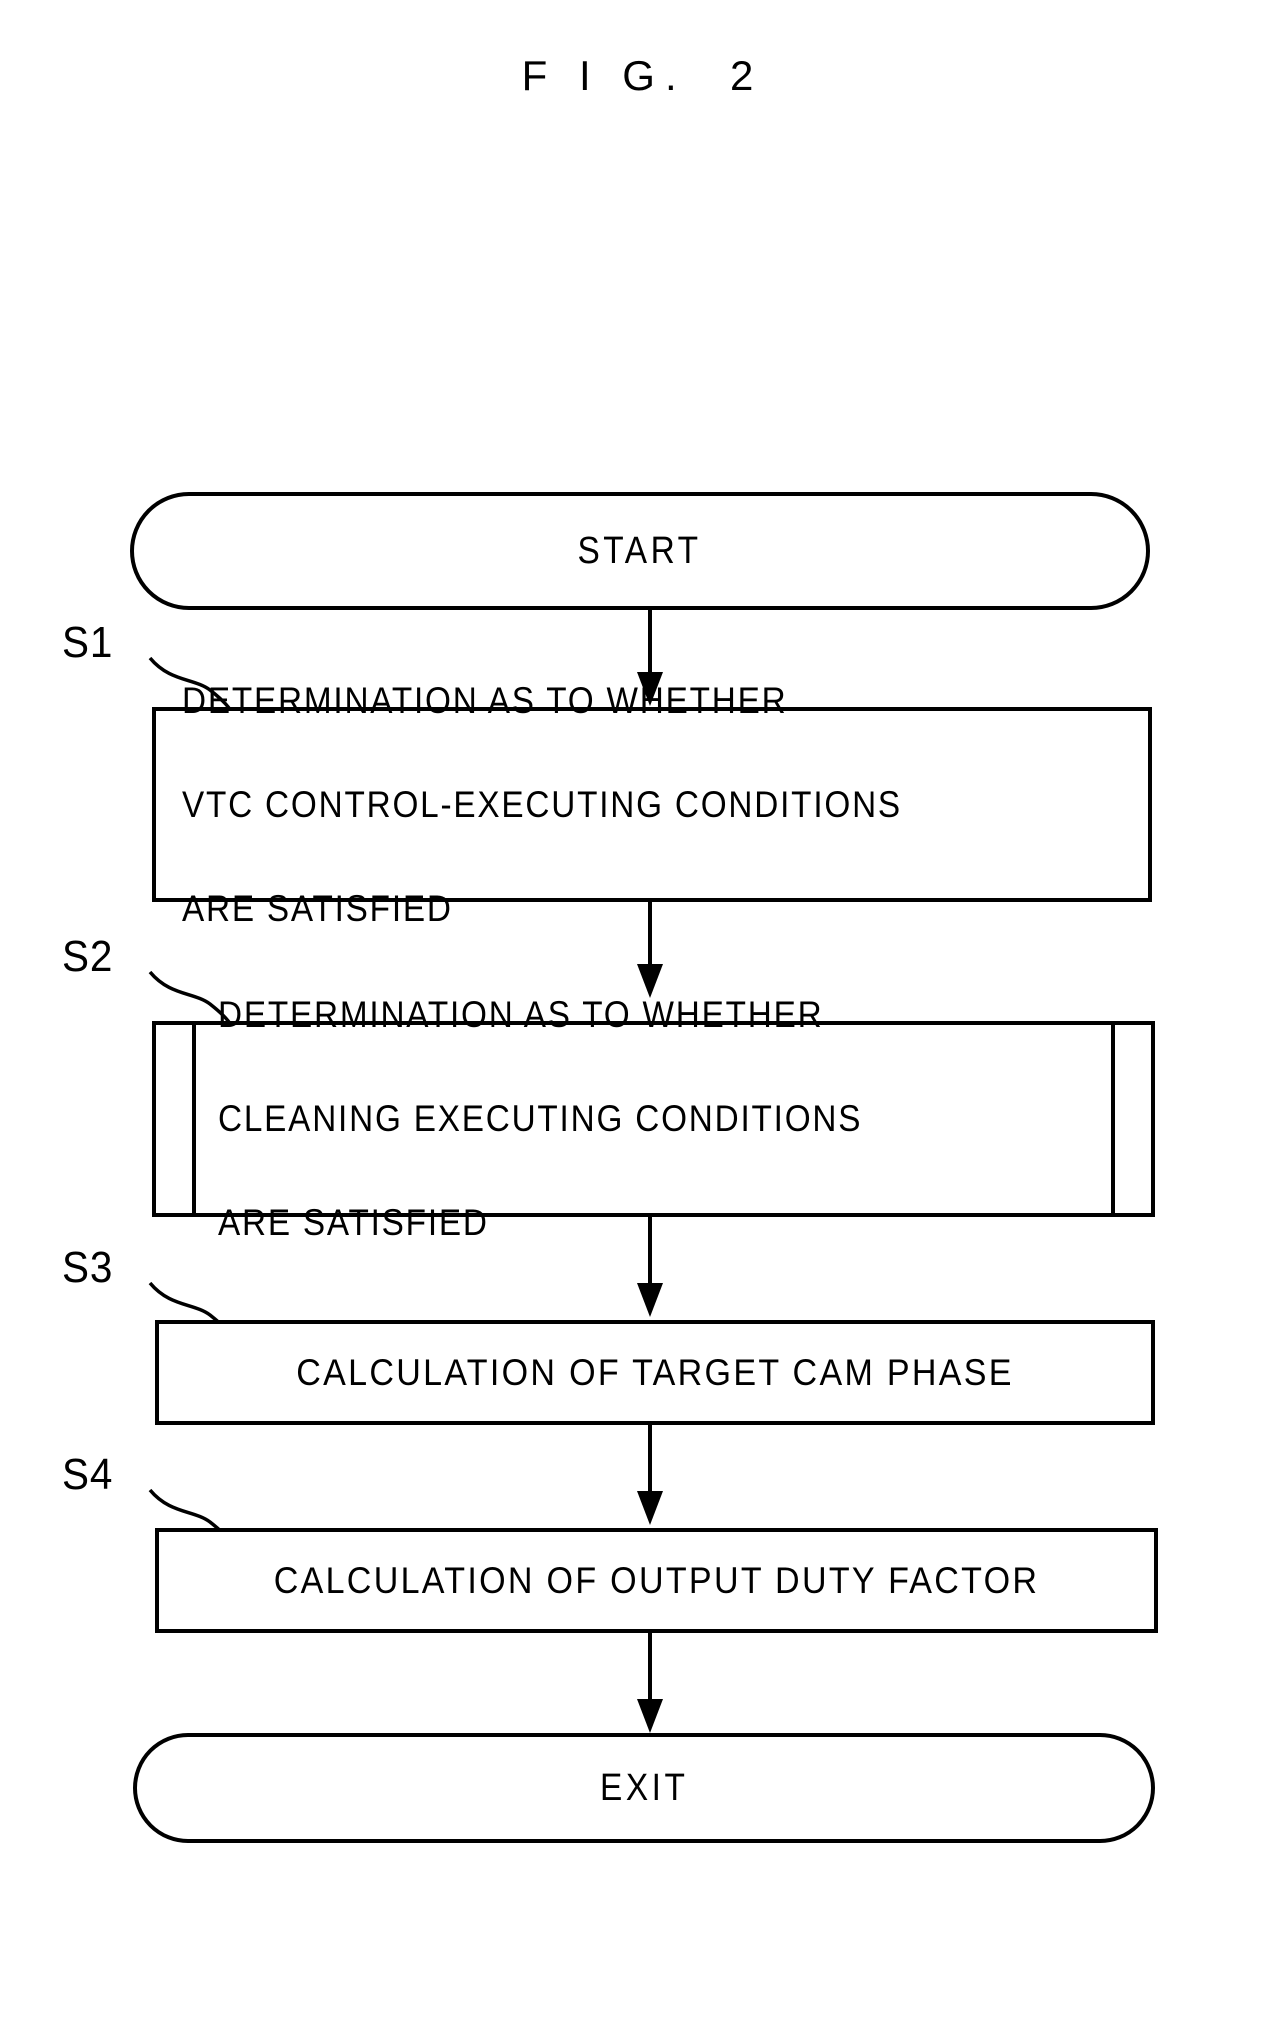  What do you see at coordinates (194, 1119) in the screenshot?
I see `predefined-process-bar-left` at bounding box center [194, 1119].